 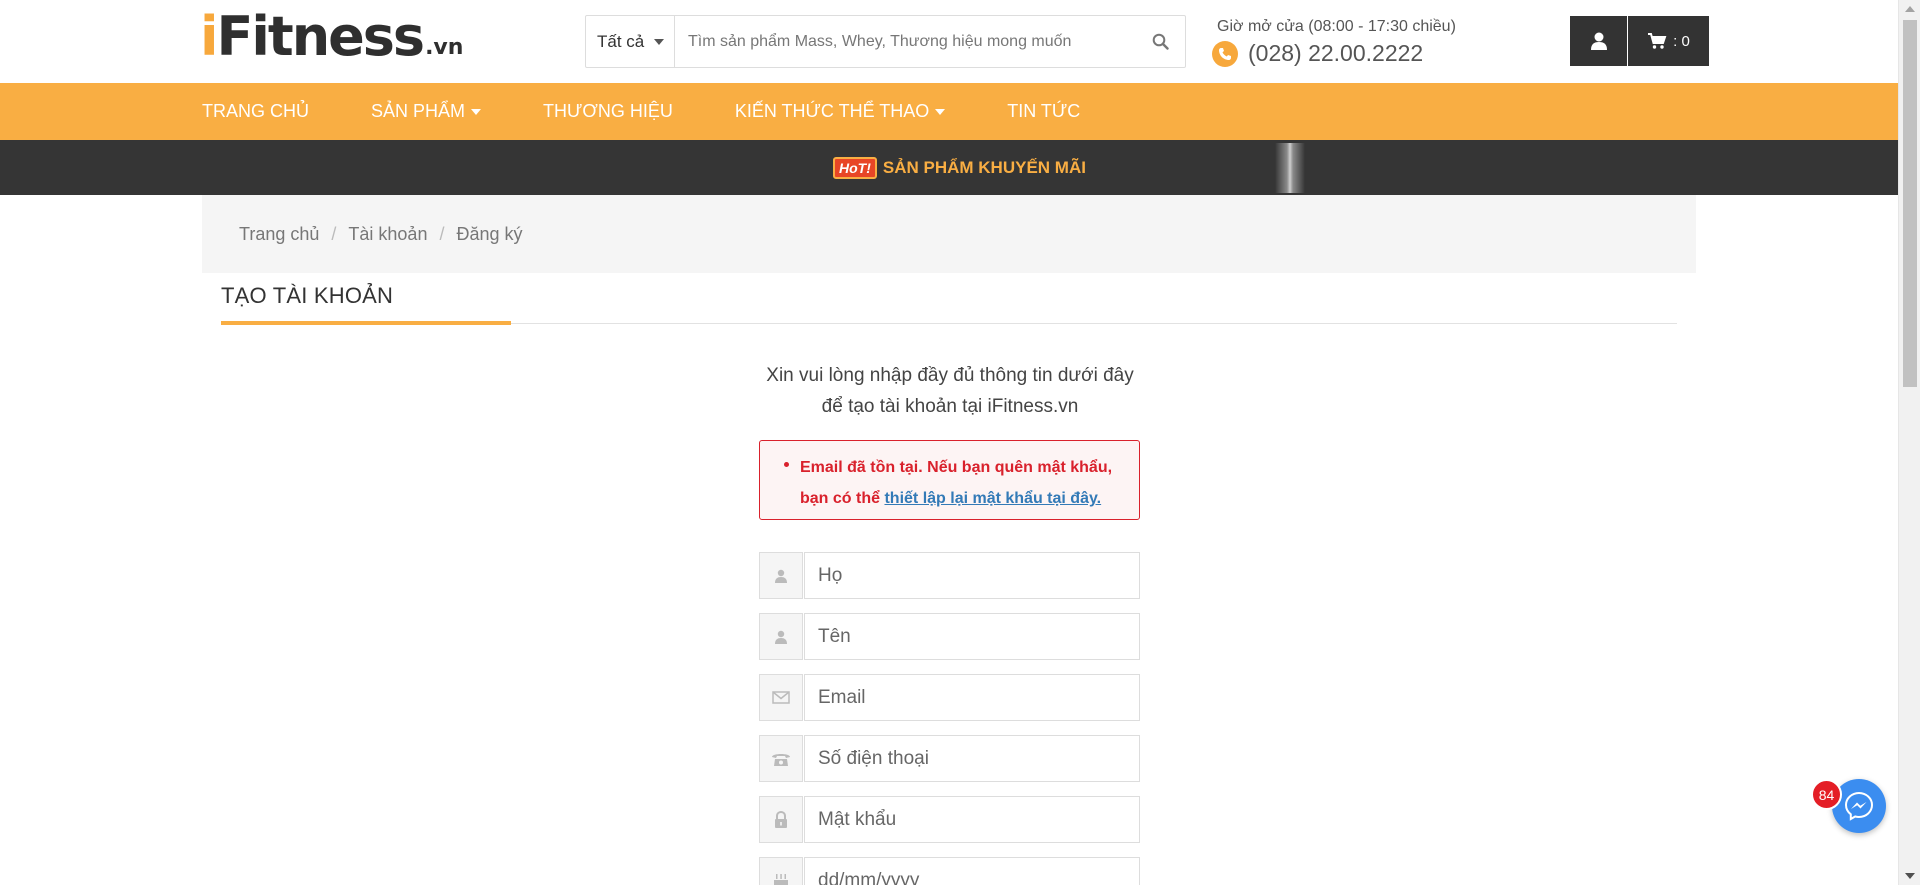 What do you see at coordinates (1668, 41) in the screenshot?
I see `cart-button: : 0` at bounding box center [1668, 41].